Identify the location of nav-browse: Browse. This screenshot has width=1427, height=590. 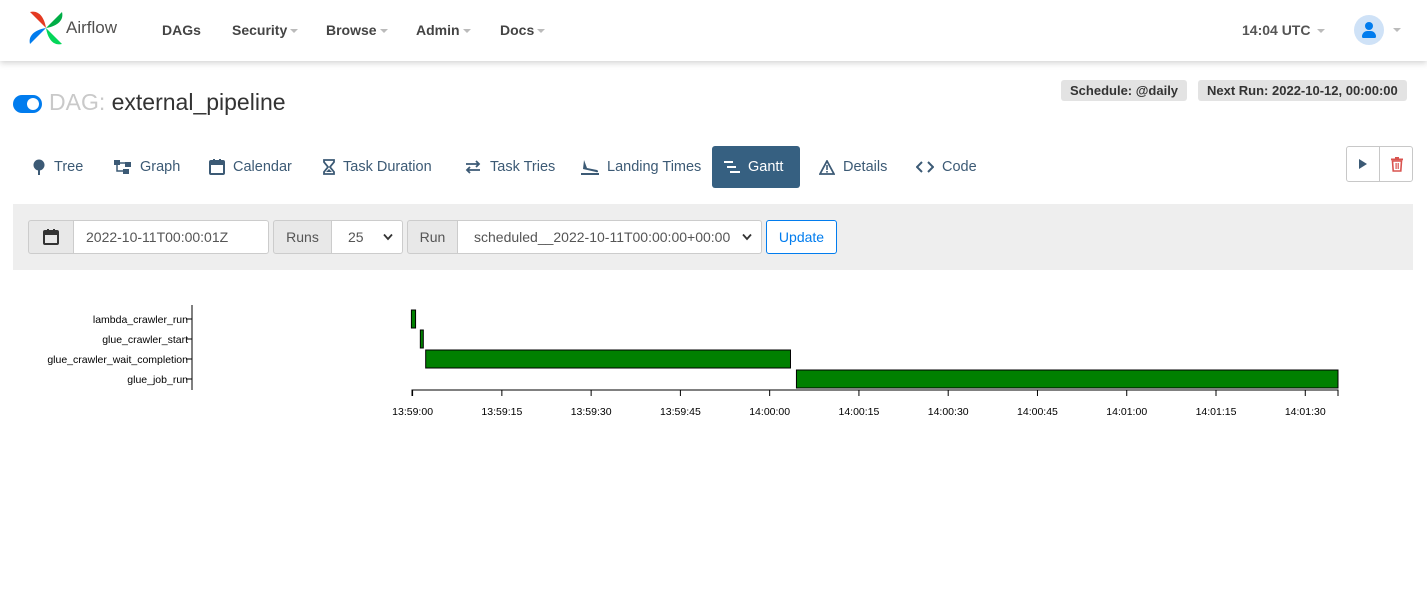
(357, 30).